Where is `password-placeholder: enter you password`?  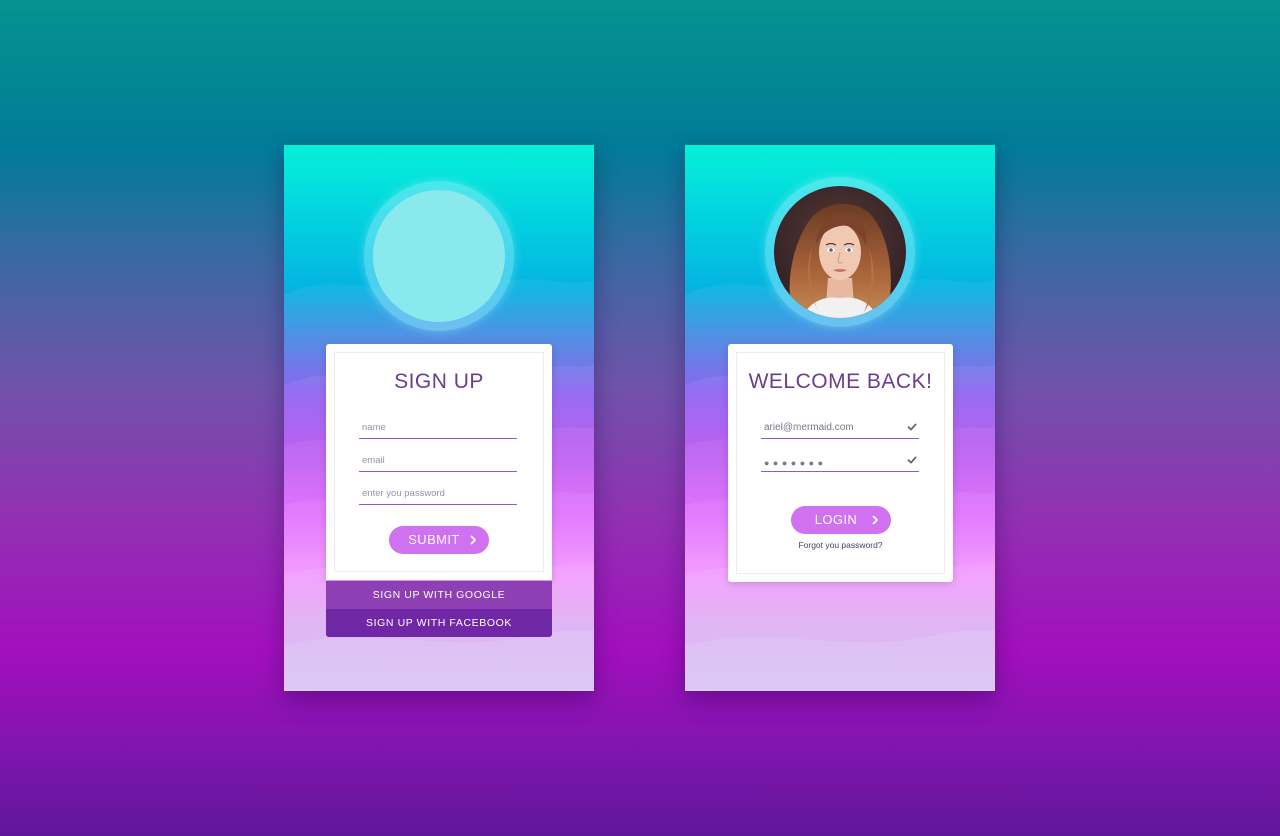 password-placeholder: enter you password is located at coordinates (403, 493).